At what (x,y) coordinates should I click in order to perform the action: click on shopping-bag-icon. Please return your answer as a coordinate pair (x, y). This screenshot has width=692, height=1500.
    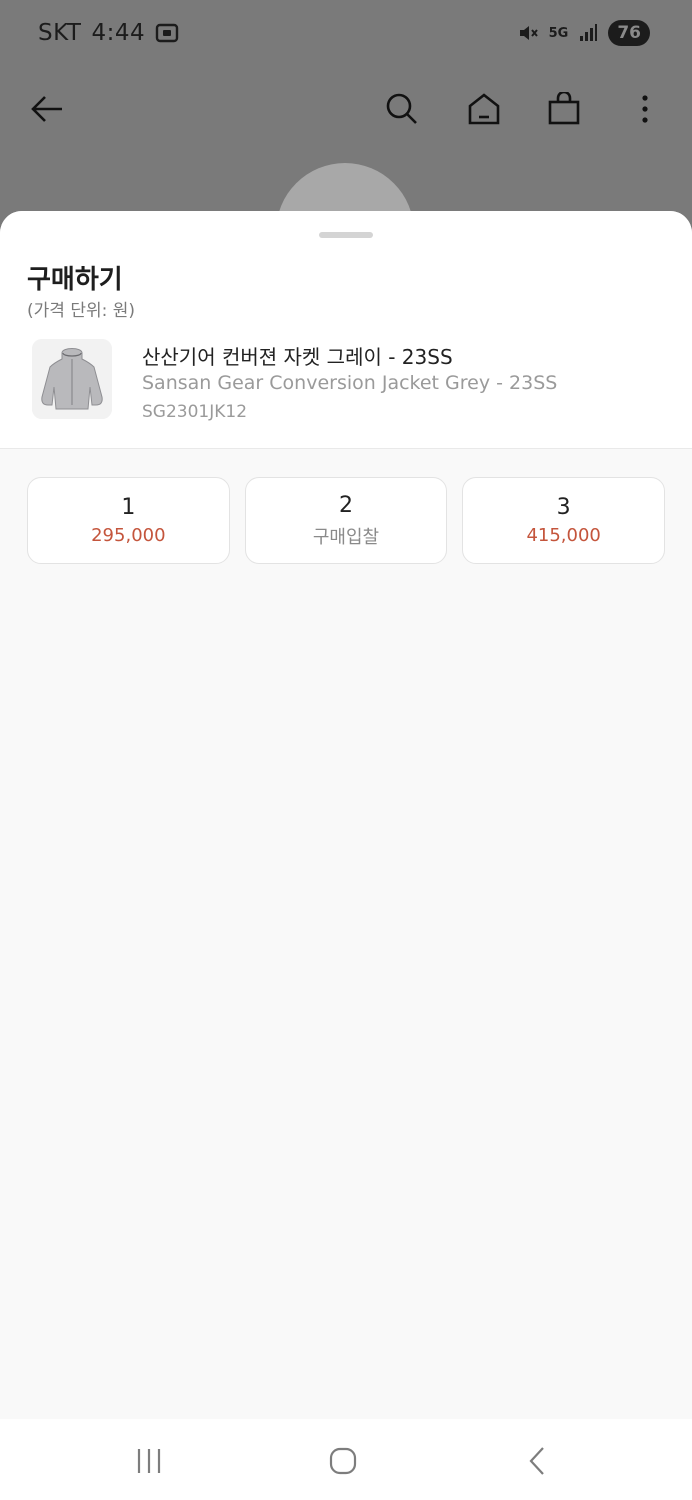
    Looking at the image, I should click on (564, 109).